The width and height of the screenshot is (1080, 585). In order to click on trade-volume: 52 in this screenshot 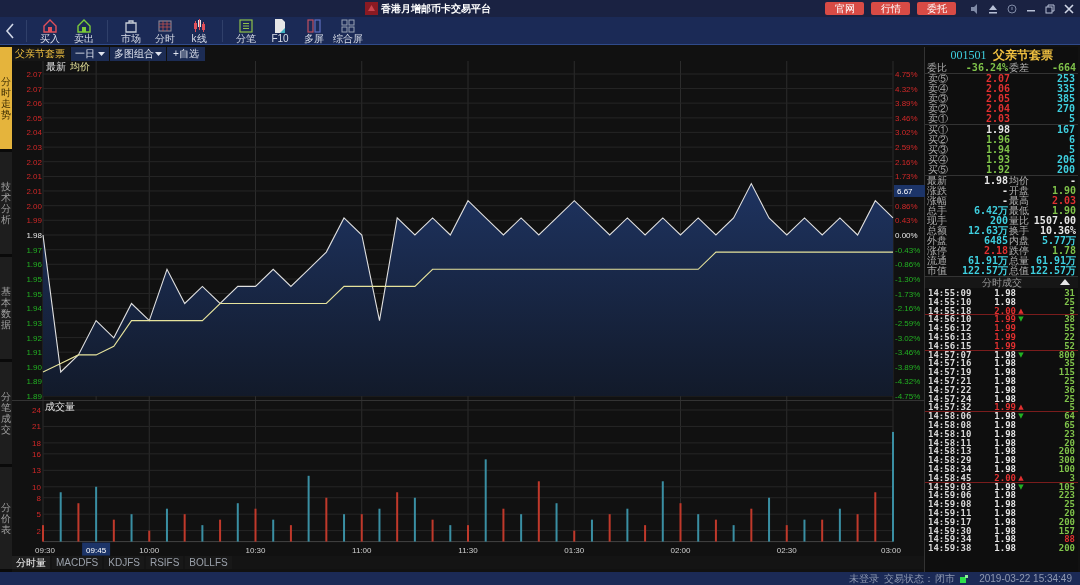, I will do `click(1069, 345)`.